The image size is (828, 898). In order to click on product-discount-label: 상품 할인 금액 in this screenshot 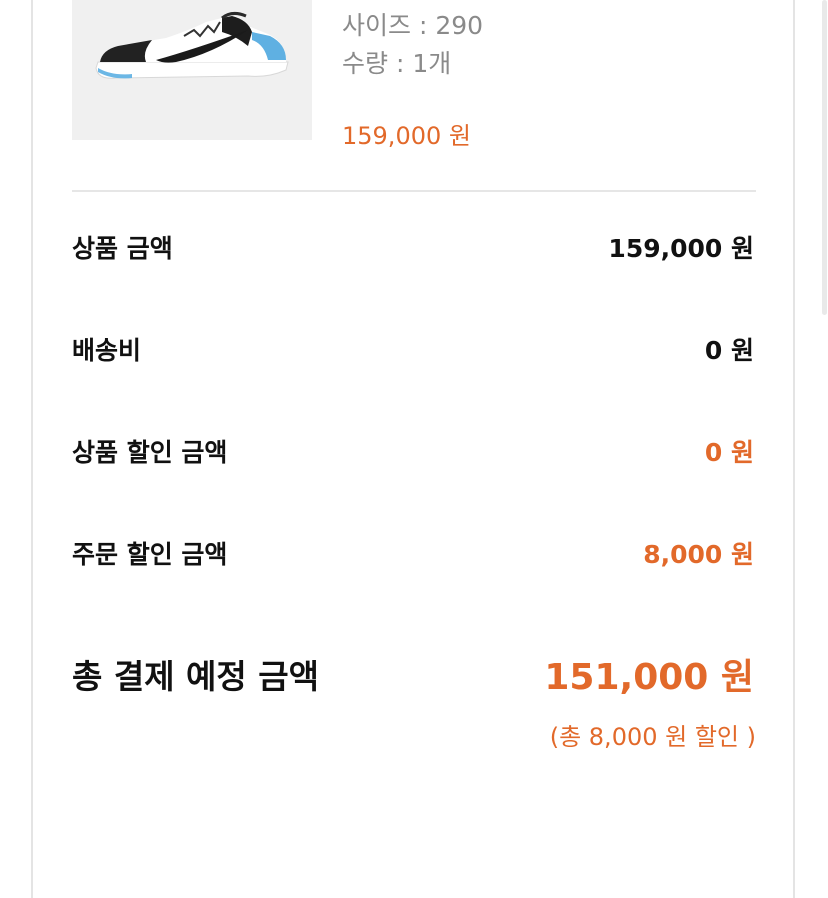, I will do `click(150, 452)`.